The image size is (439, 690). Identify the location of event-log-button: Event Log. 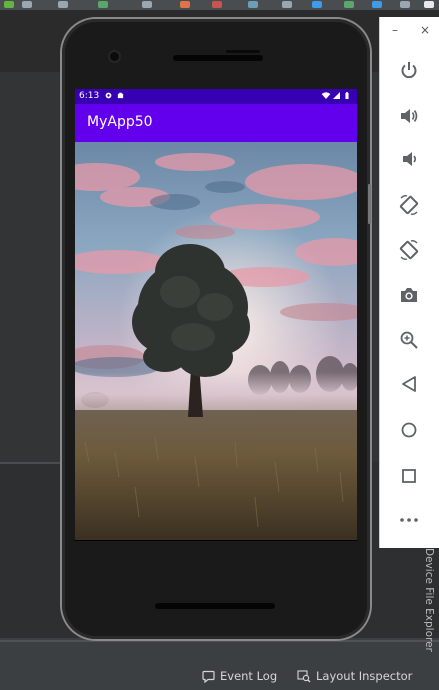
(239, 676).